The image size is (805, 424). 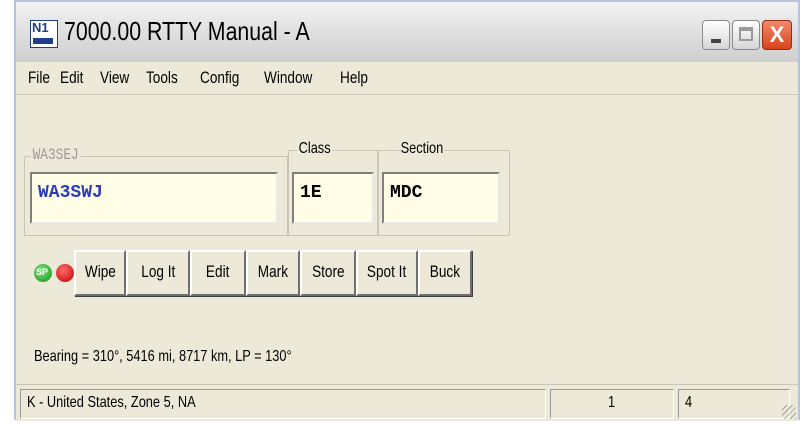 I want to click on app-icon-bar, so click(x=43, y=41).